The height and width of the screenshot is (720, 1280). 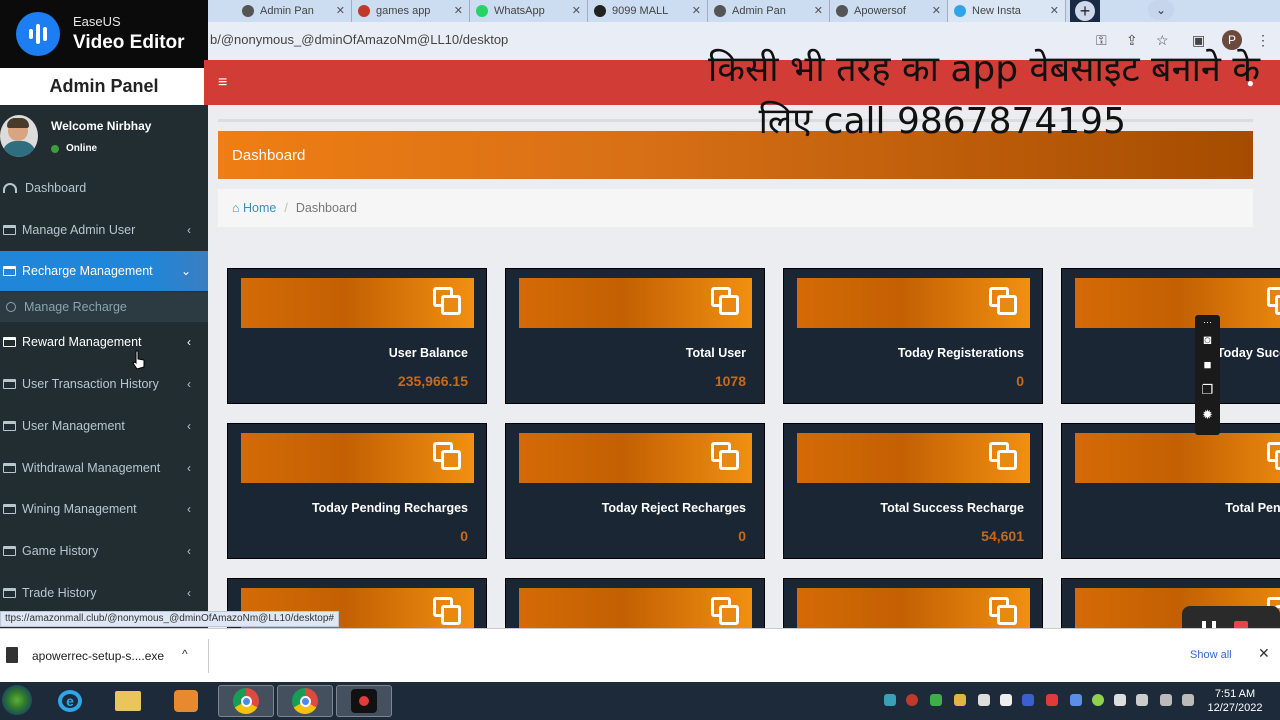 What do you see at coordinates (1085, 11) in the screenshot?
I see `new-tab-button: +` at bounding box center [1085, 11].